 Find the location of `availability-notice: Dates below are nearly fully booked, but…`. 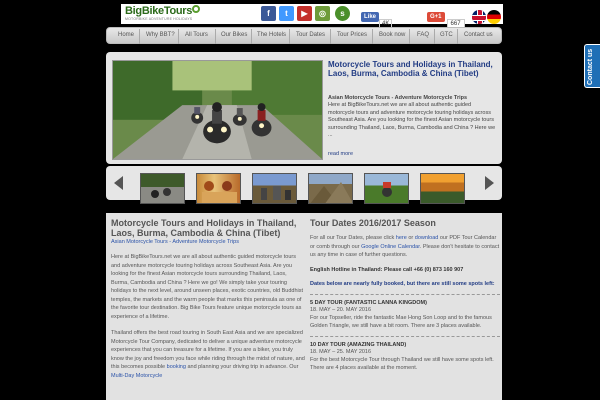

availability-notice: Dates below are nearly fully booked, but… is located at coordinates (402, 284).